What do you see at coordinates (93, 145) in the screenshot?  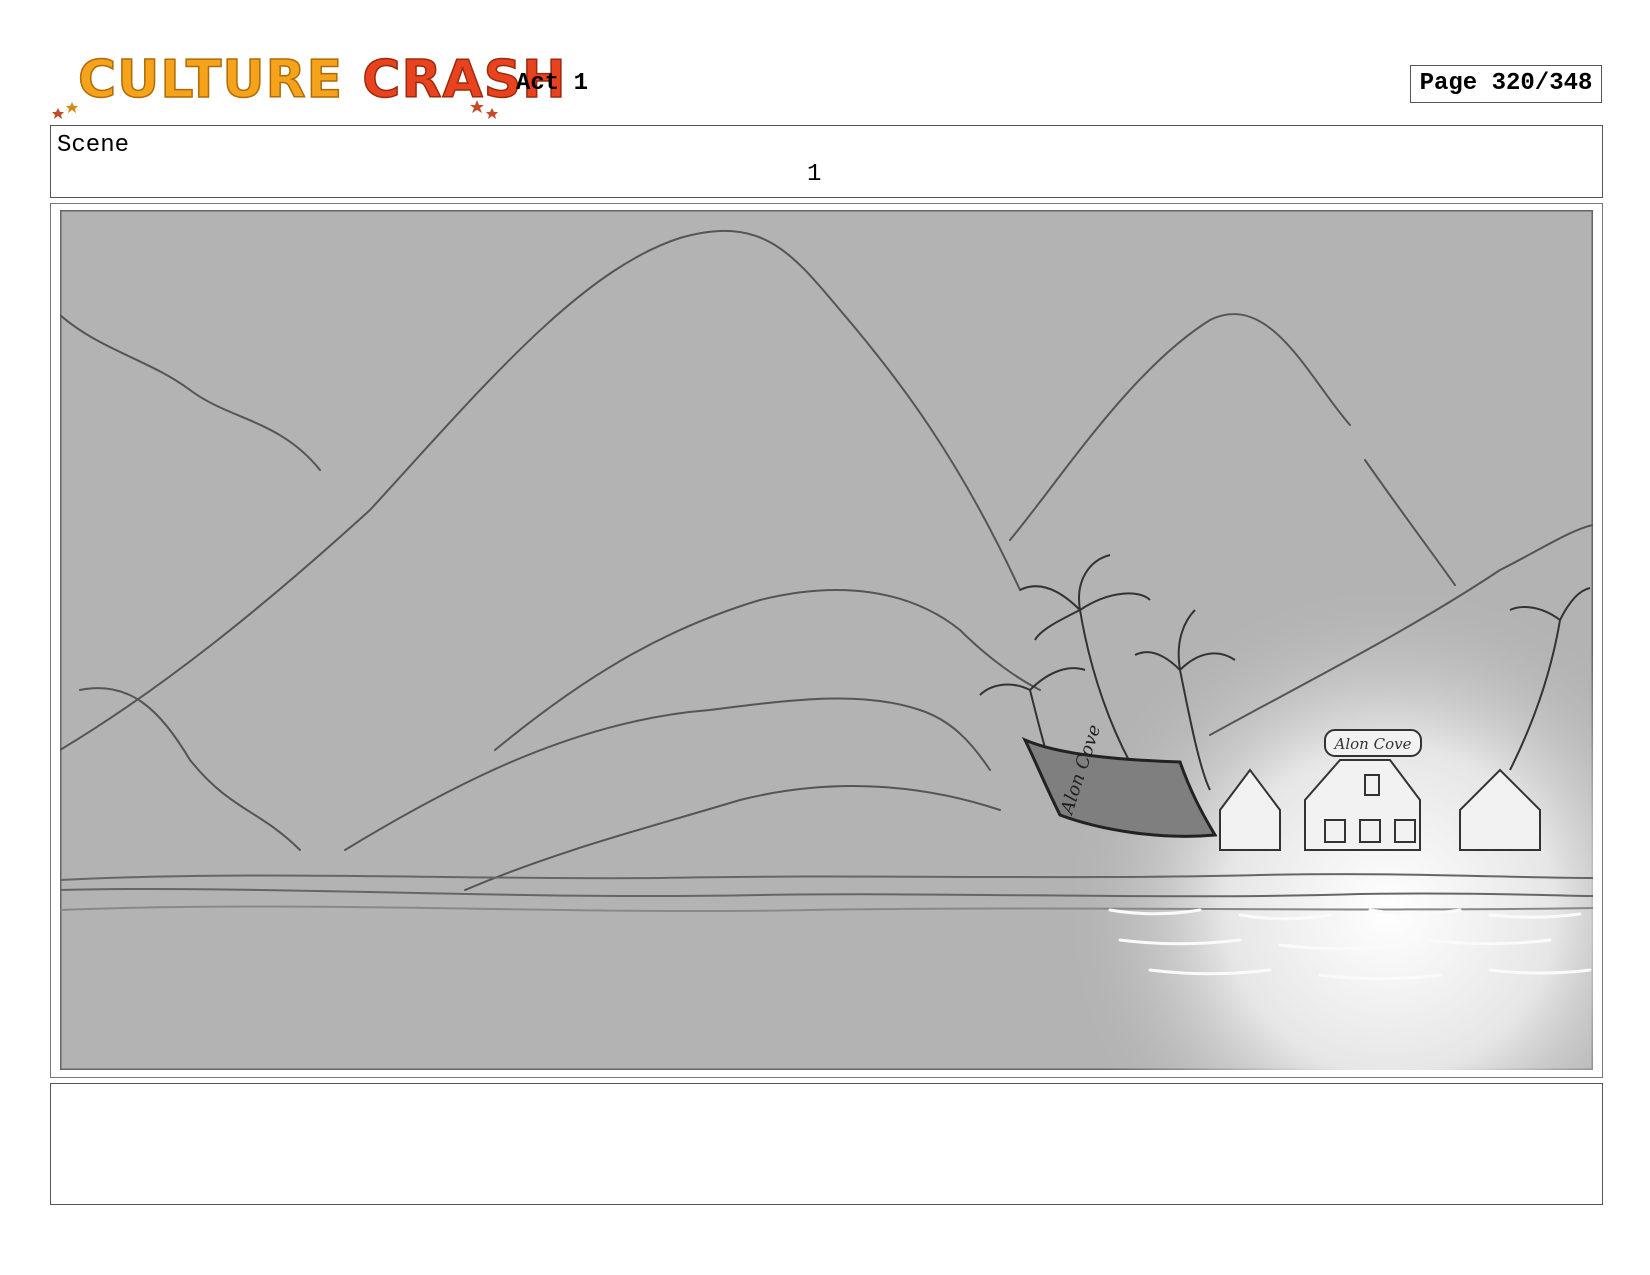 I see `scene-label: Scene` at bounding box center [93, 145].